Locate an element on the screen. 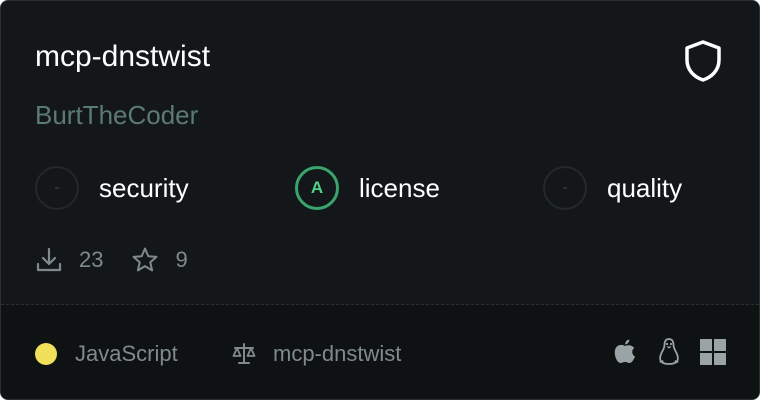 The image size is (760, 400). shield-icon is located at coordinates (703, 61).